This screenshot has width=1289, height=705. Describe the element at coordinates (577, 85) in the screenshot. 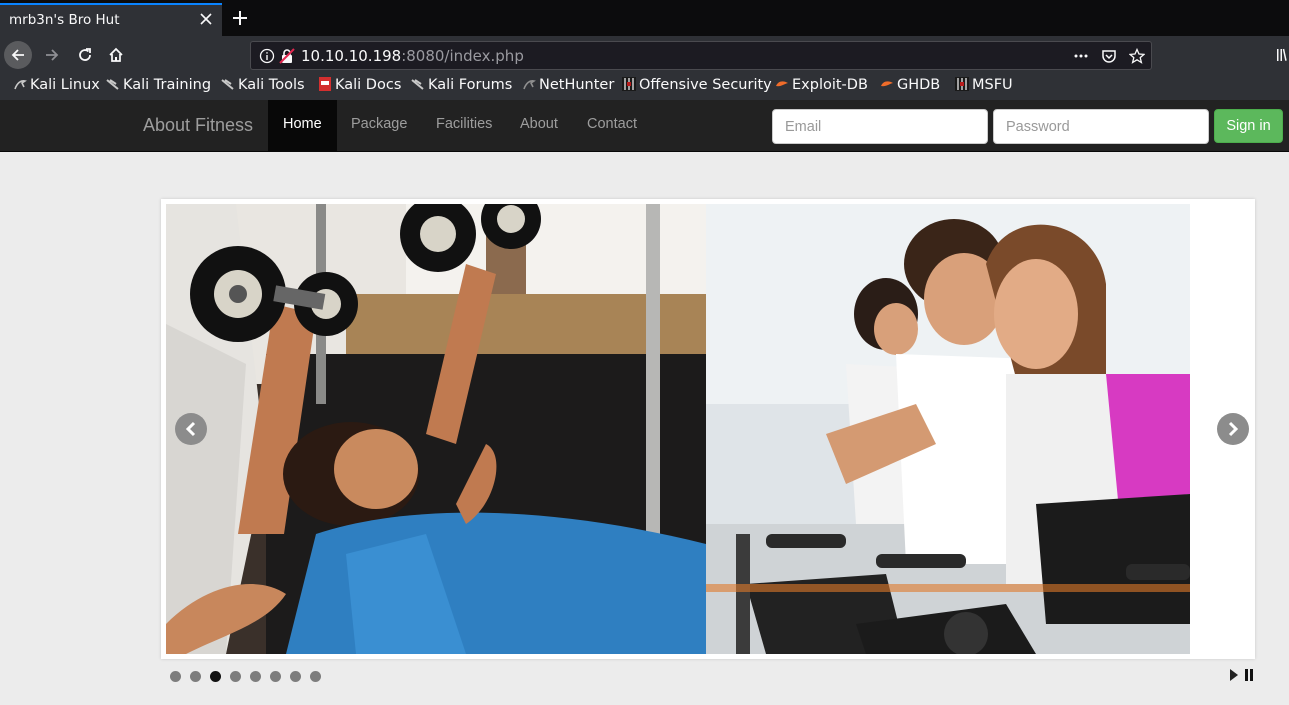

I see `bookmark-label: NetHunter` at that location.